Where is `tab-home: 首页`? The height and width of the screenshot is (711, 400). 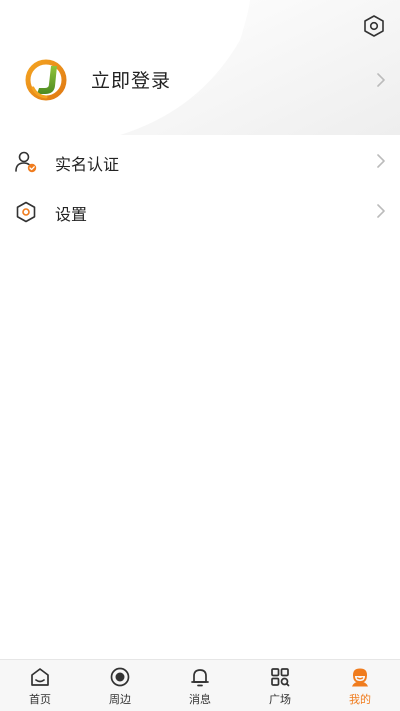
tab-home: 首页 is located at coordinates (40, 685).